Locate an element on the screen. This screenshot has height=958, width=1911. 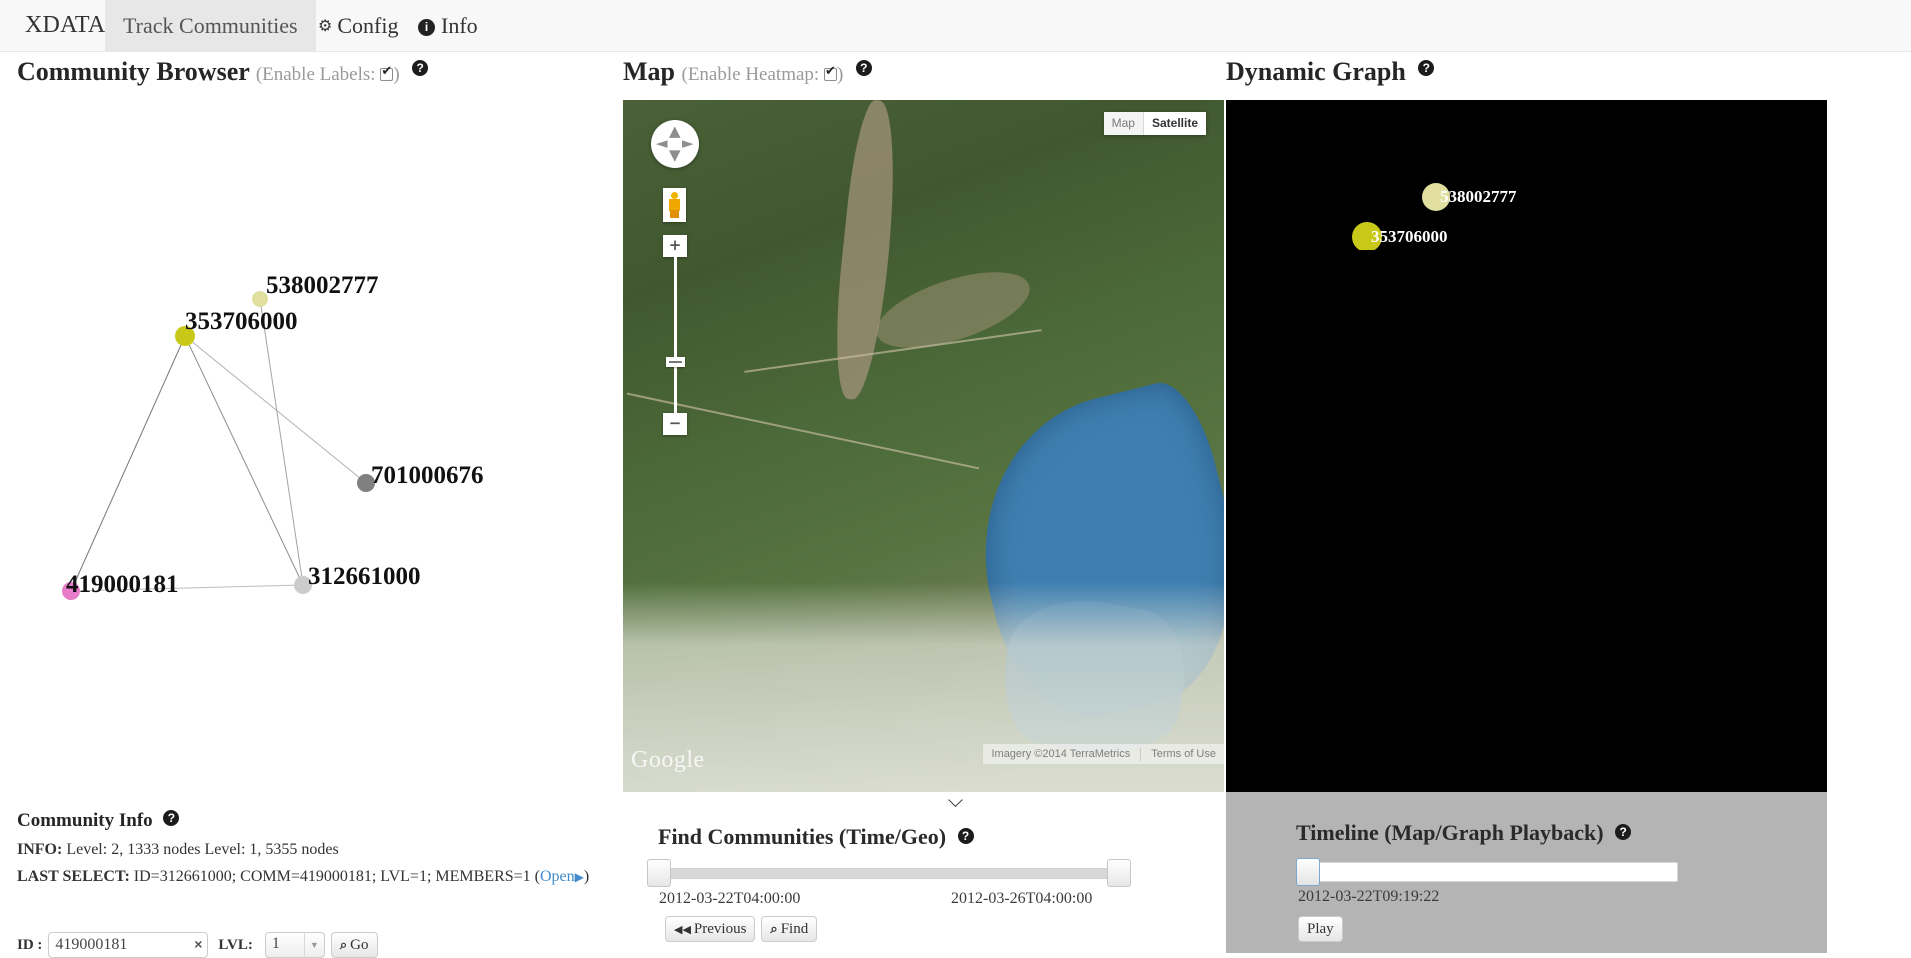
map-header: Map (Enable Heatmap: ) ? is located at coordinates (747, 72).